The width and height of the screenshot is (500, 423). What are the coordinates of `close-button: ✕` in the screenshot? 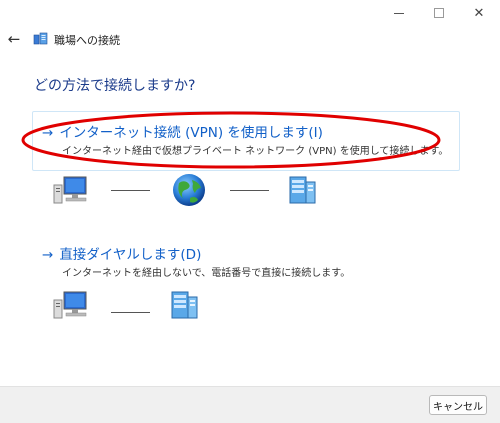 It's located at (479, 13).